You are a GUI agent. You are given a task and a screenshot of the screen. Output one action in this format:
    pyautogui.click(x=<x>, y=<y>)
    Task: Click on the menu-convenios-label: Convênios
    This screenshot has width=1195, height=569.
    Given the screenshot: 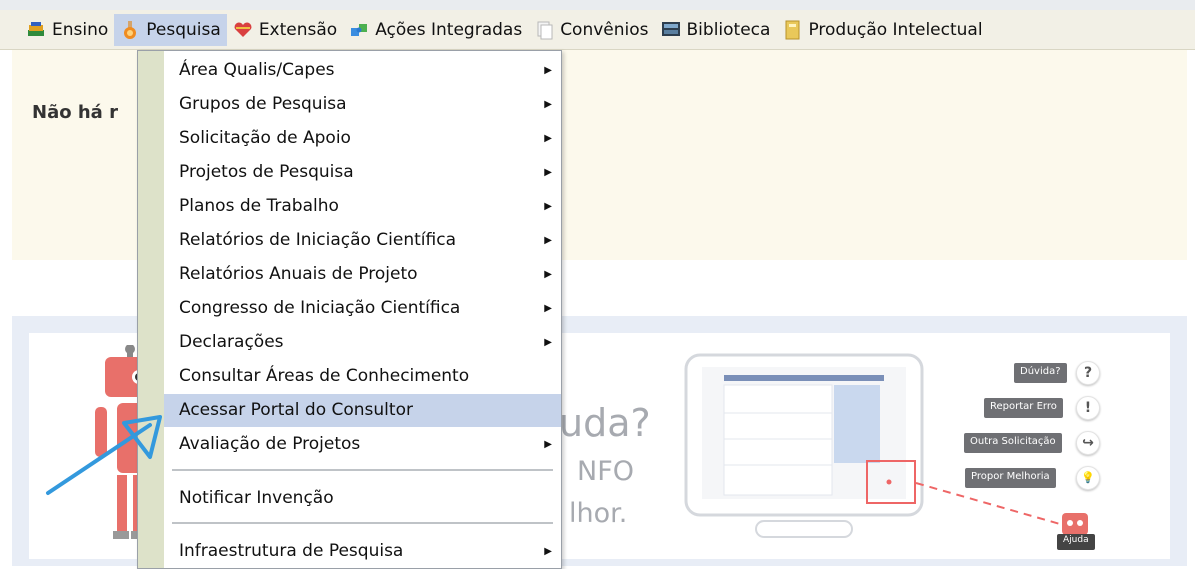 What is the action you would take?
    pyautogui.click(x=604, y=29)
    